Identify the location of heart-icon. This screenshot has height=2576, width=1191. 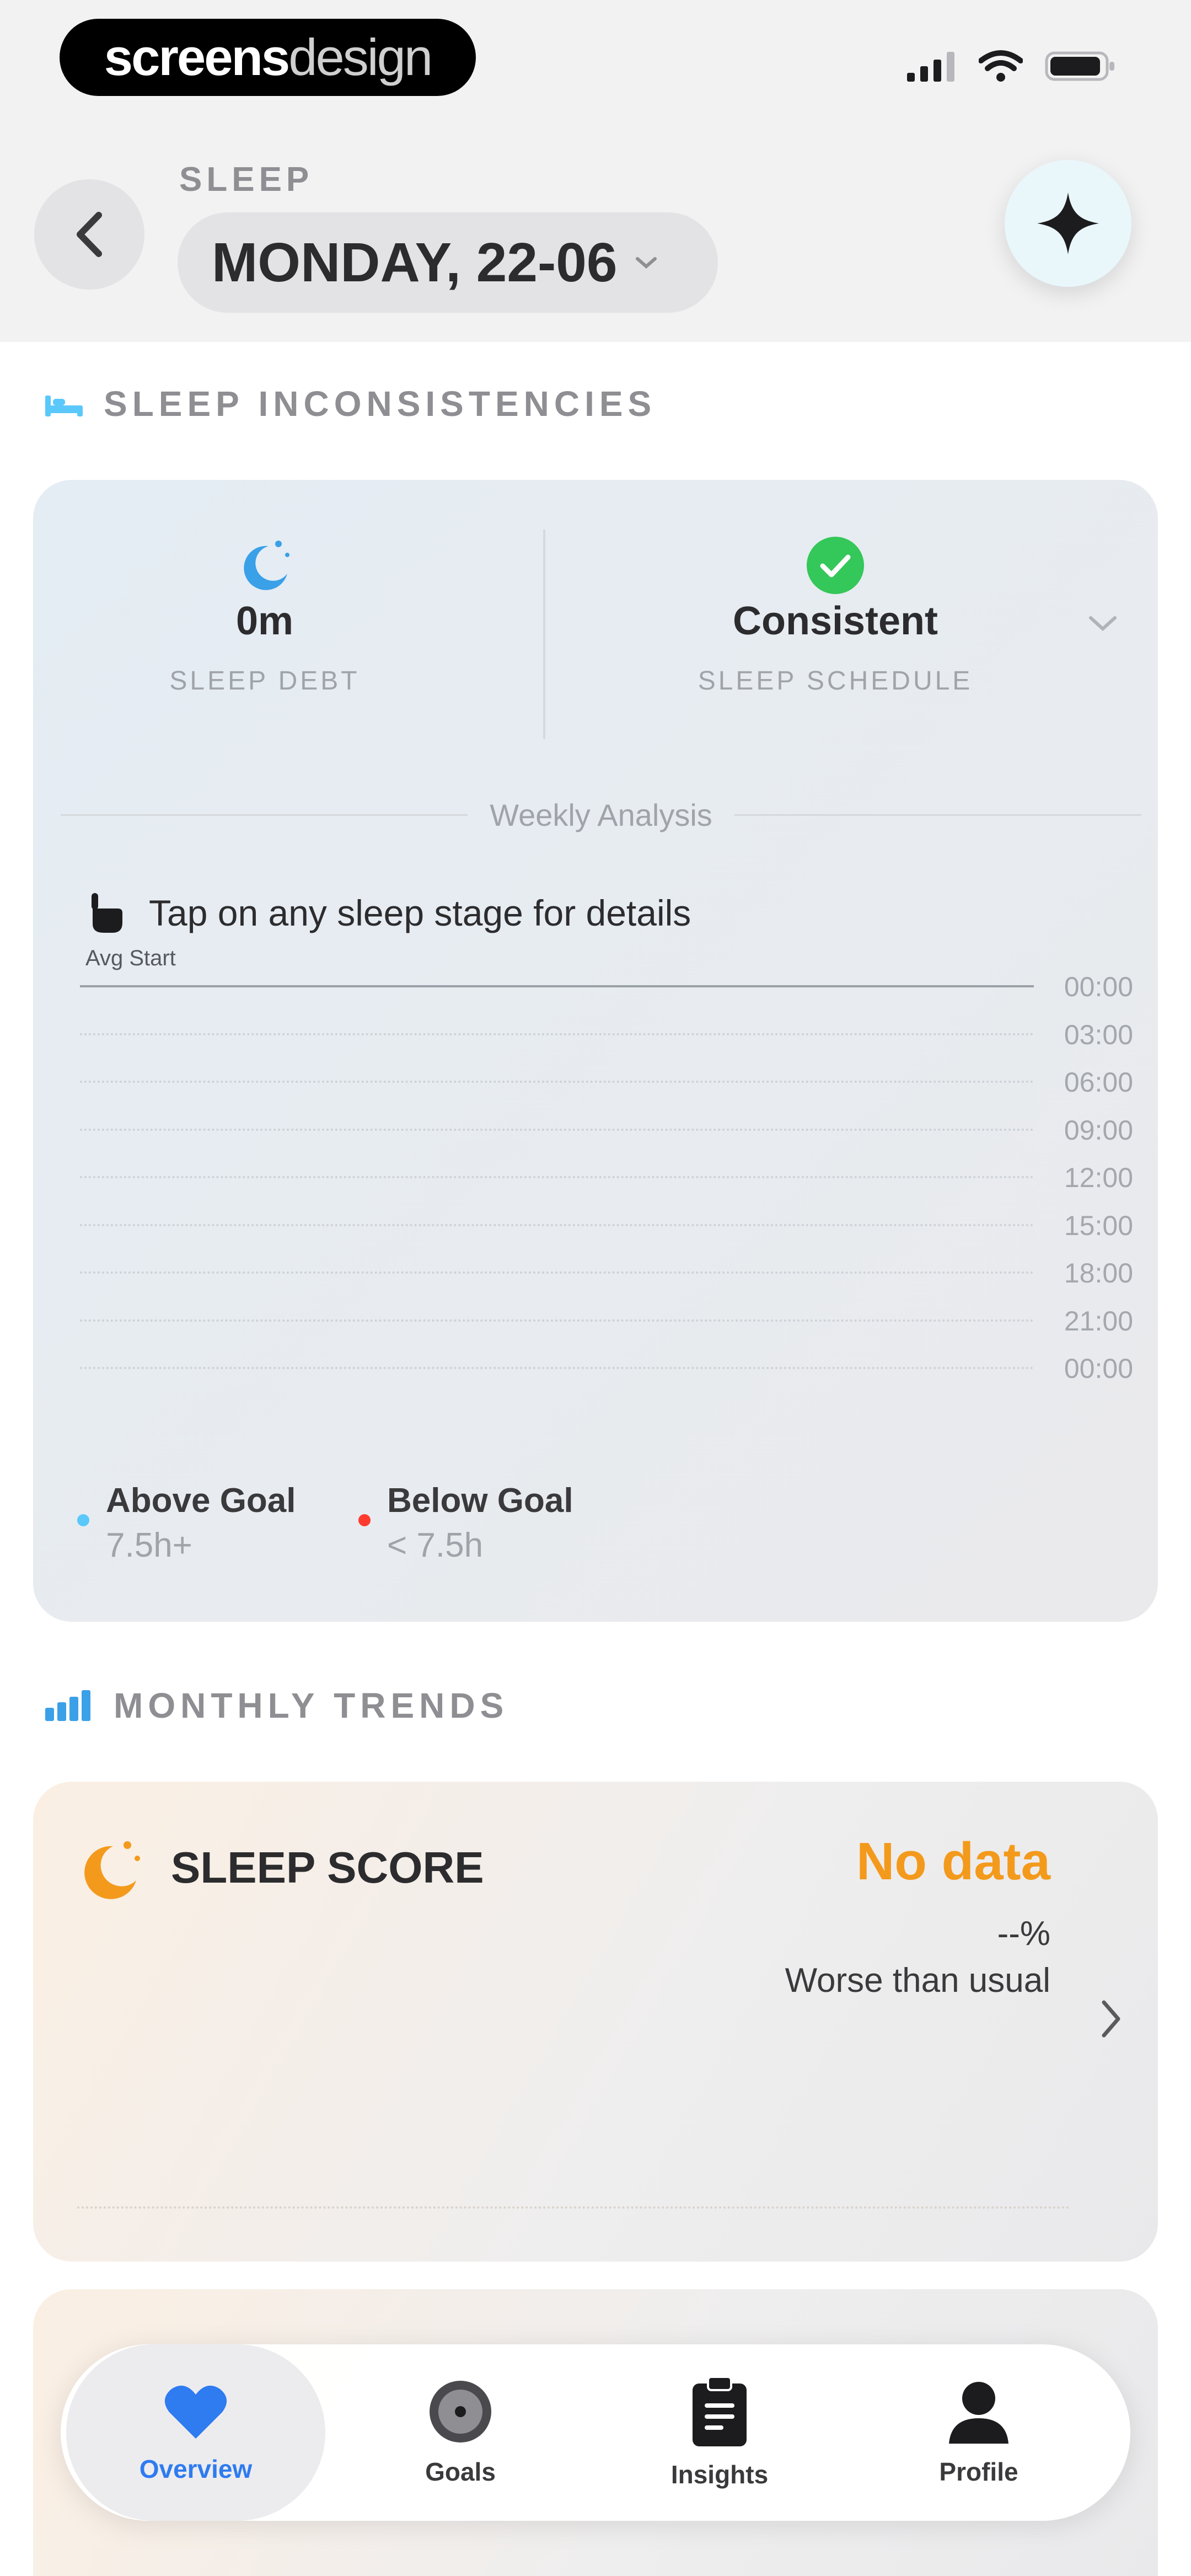
(195, 2412).